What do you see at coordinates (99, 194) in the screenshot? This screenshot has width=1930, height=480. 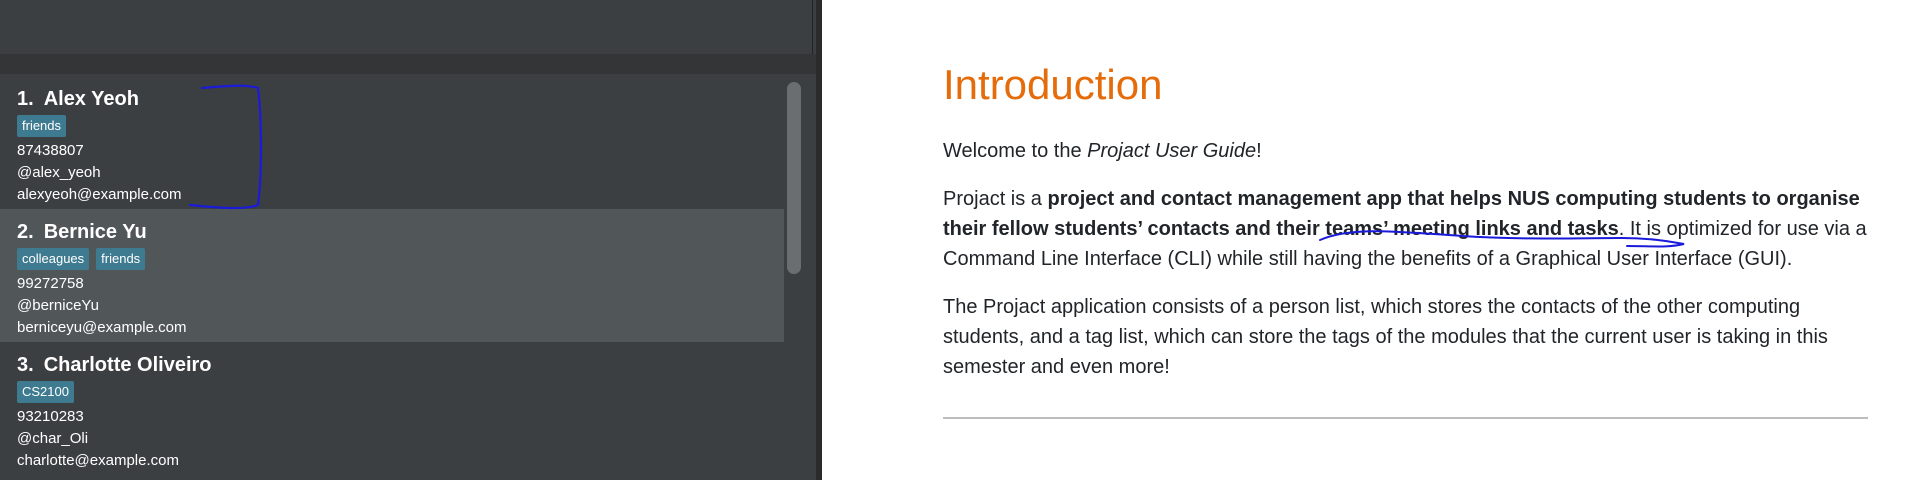 I see `person-email: alexyeoh@example.com` at bounding box center [99, 194].